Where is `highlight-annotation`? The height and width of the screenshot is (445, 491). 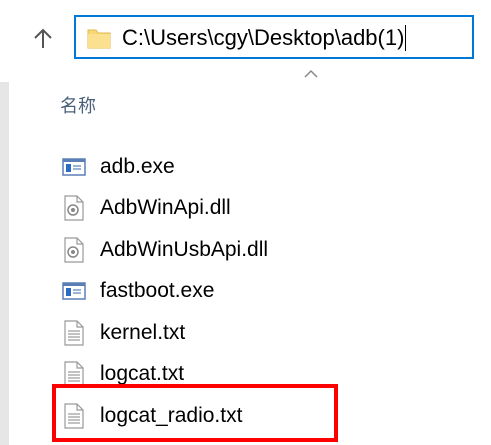
highlight-annotation is located at coordinates (195, 413).